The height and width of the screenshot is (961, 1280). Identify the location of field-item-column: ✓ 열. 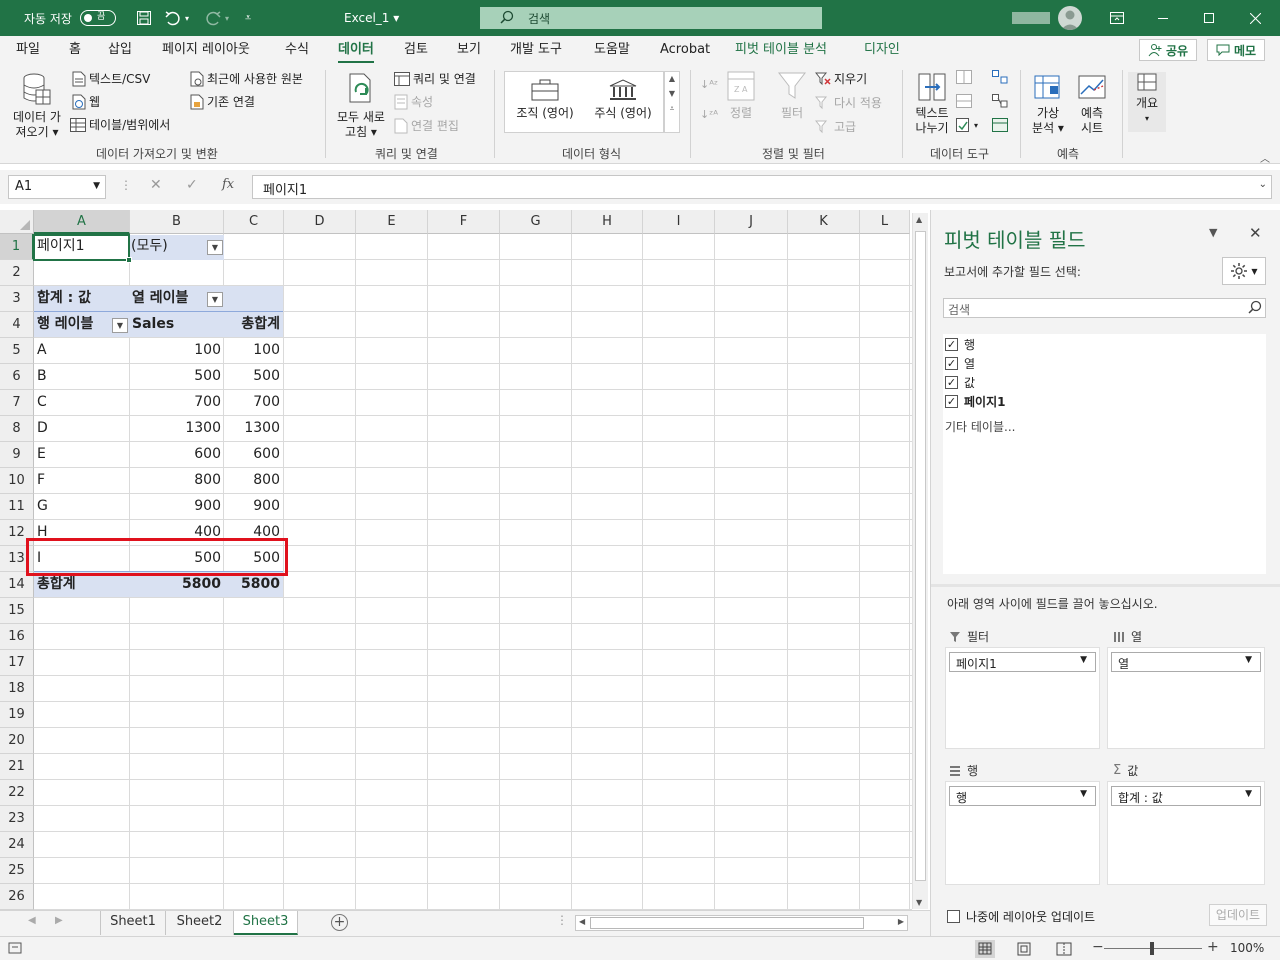
(960, 363).